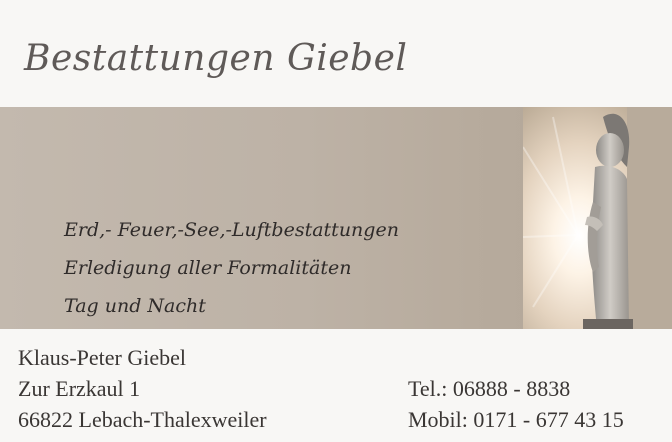  I want to click on angel-statue-image, so click(597, 218).